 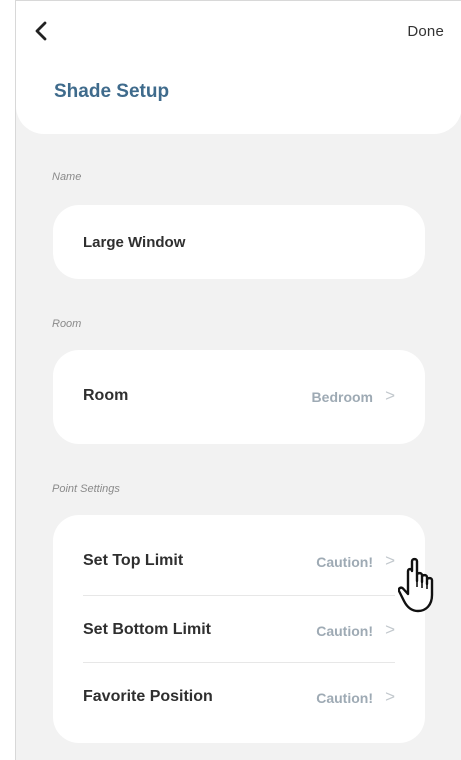 I want to click on set-top-limit-row: Set Top Limit Caution! >, so click(x=239, y=562).